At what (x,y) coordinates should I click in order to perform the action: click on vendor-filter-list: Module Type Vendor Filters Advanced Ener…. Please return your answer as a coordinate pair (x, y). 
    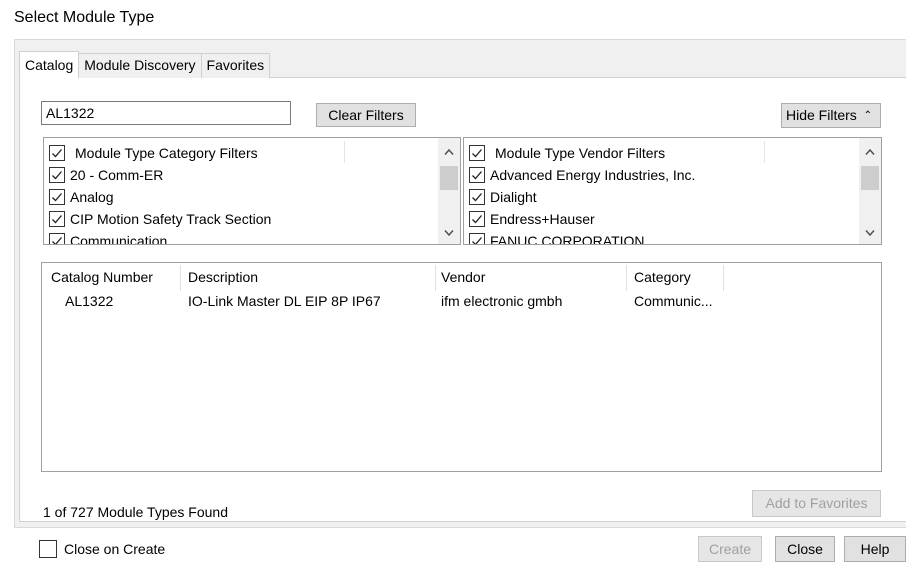
    Looking at the image, I should click on (672, 191).